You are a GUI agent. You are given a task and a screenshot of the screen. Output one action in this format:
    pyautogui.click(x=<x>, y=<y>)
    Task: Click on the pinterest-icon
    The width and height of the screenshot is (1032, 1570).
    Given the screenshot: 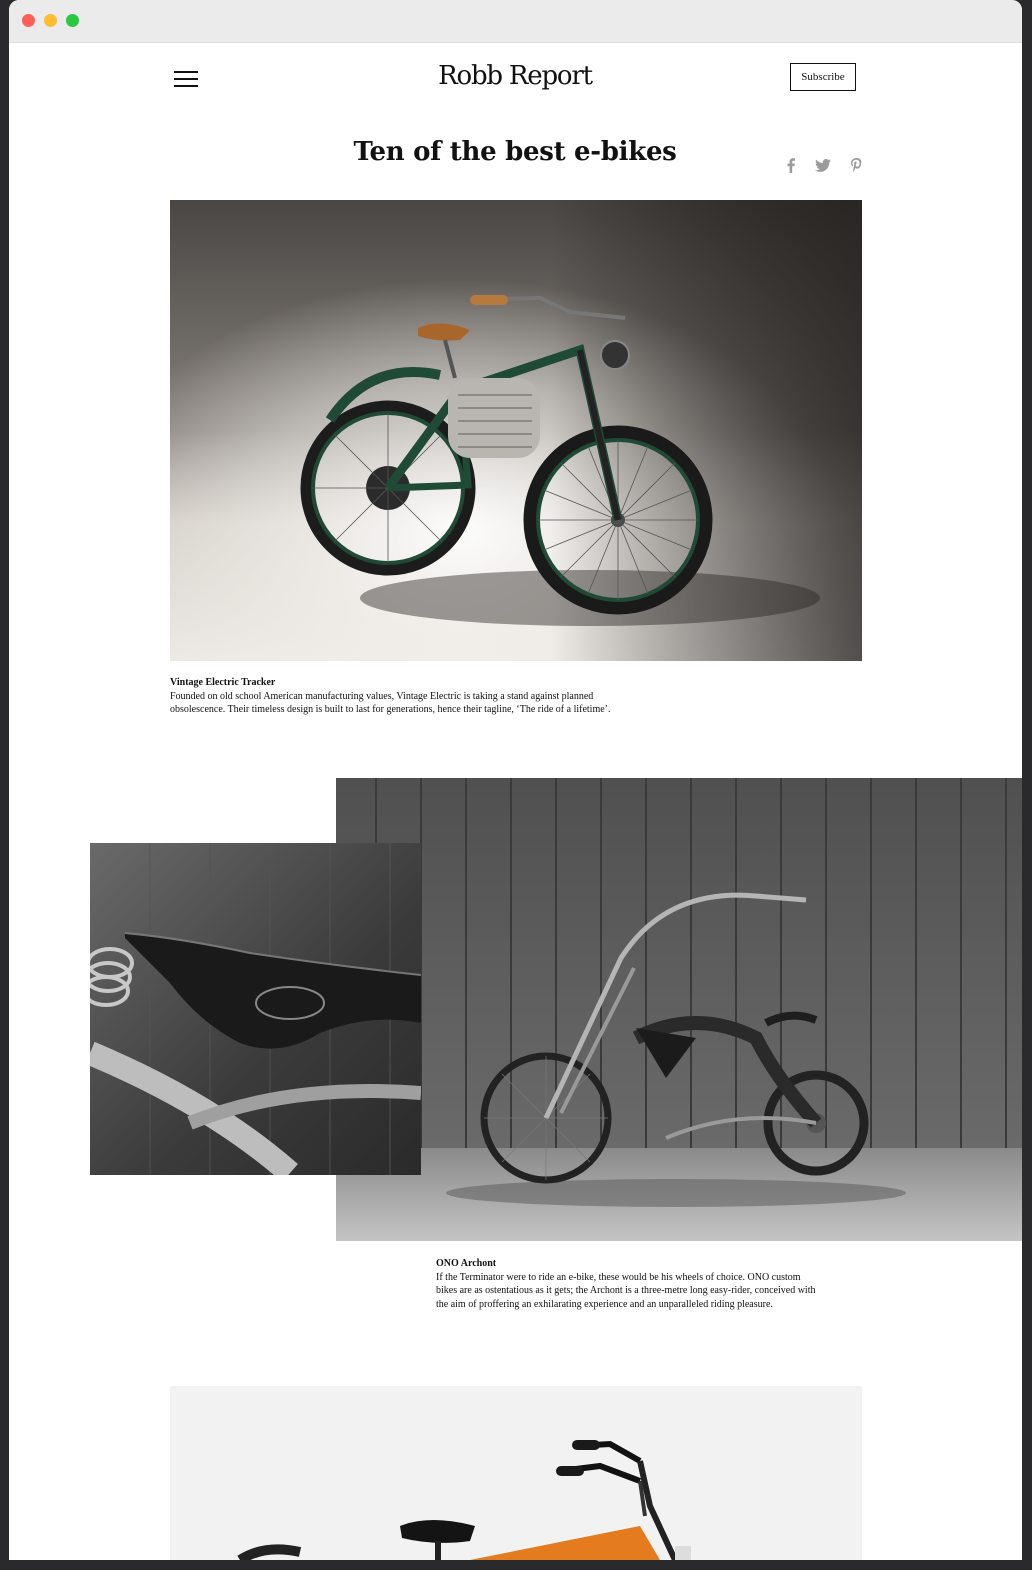 What is the action you would take?
    pyautogui.click(x=856, y=165)
    